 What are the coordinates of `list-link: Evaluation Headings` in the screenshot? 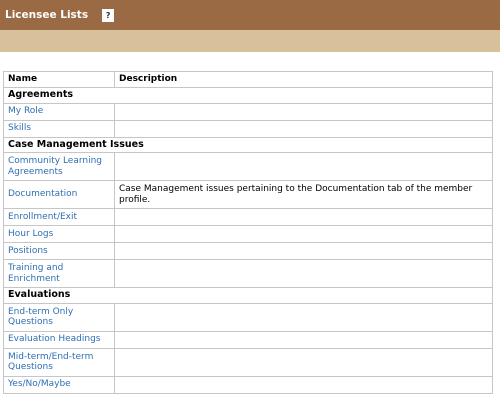 It's located at (59, 339).